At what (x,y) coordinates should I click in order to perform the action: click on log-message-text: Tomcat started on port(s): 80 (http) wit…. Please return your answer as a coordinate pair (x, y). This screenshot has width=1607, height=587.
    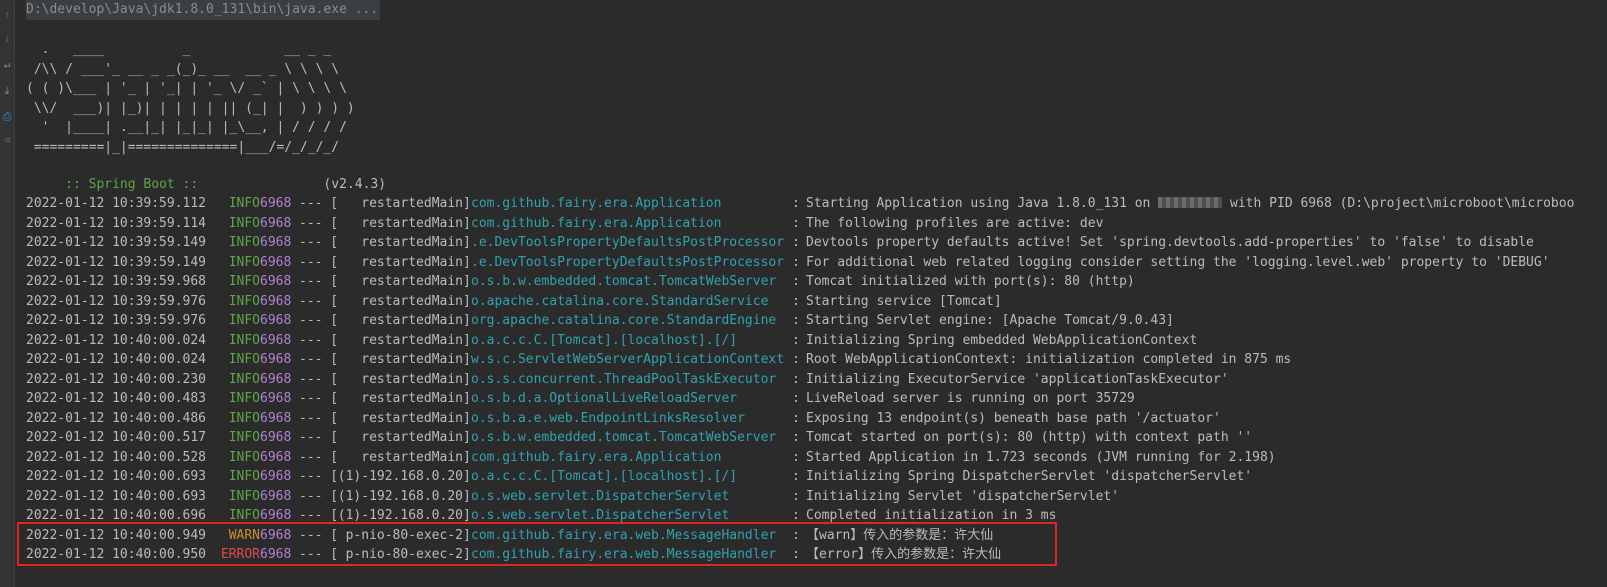
    Looking at the image, I should click on (1029, 437).